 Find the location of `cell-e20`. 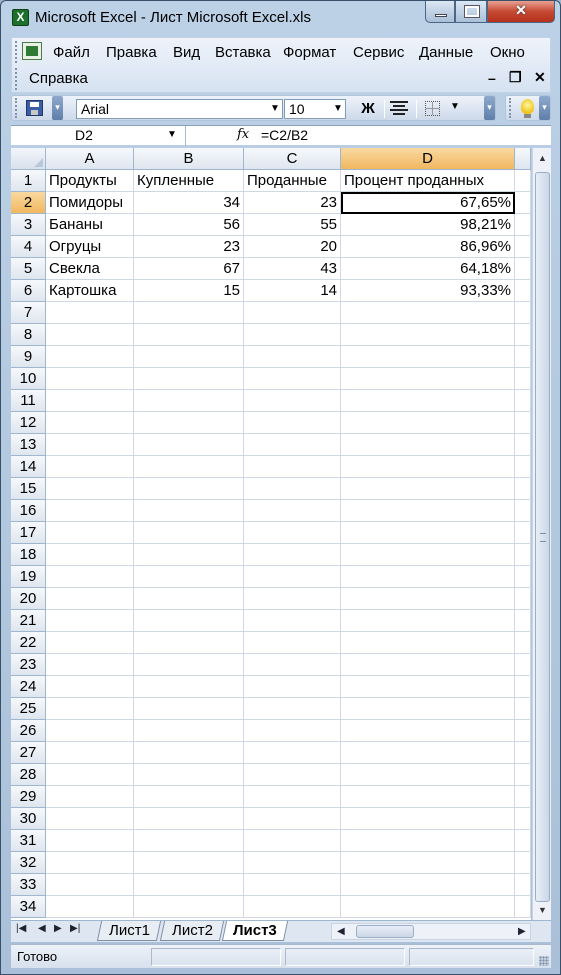

cell-e20 is located at coordinates (523, 599).